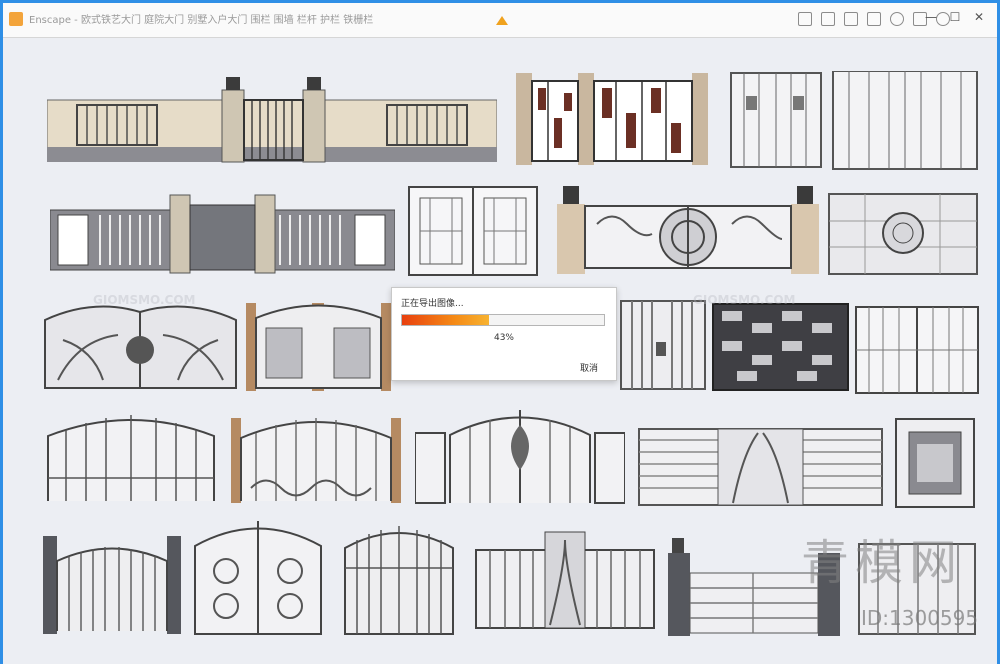 This screenshot has height=664, width=1000. What do you see at coordinates (688, 230) in the screenshot?
I see `gate-model-dragon-phoenix` at bounding box center [688, 230].